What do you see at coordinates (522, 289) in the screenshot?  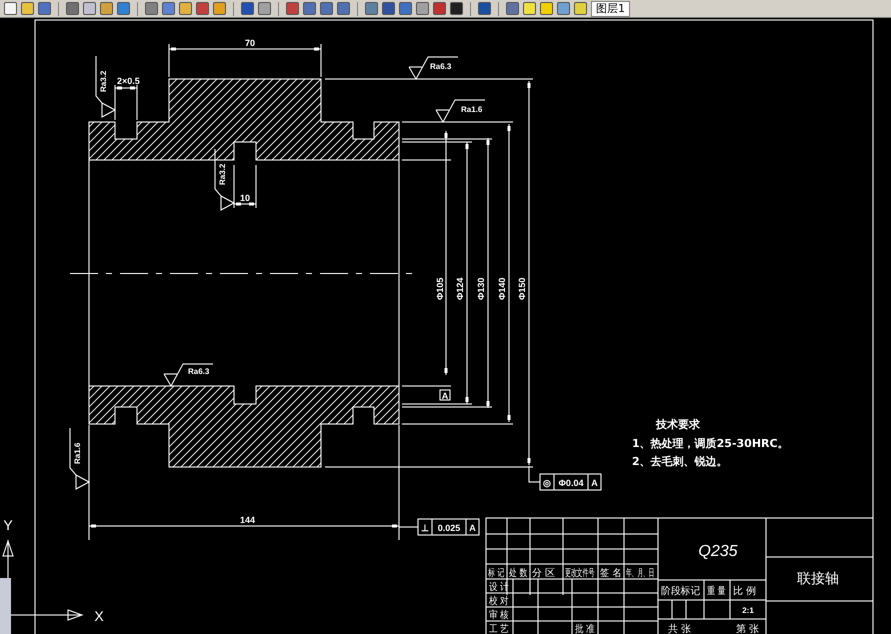 I see `dimension-text: Φ150` at bounding box center [522, 289].